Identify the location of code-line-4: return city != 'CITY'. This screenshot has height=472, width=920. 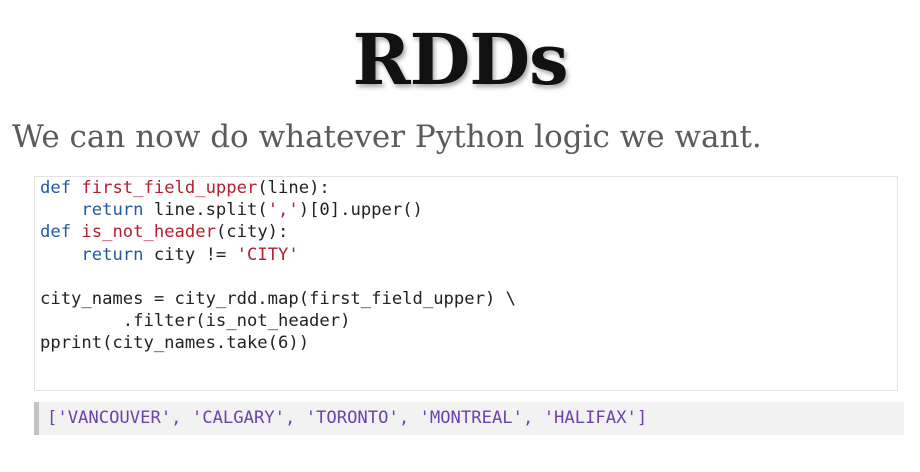
(169, 254).